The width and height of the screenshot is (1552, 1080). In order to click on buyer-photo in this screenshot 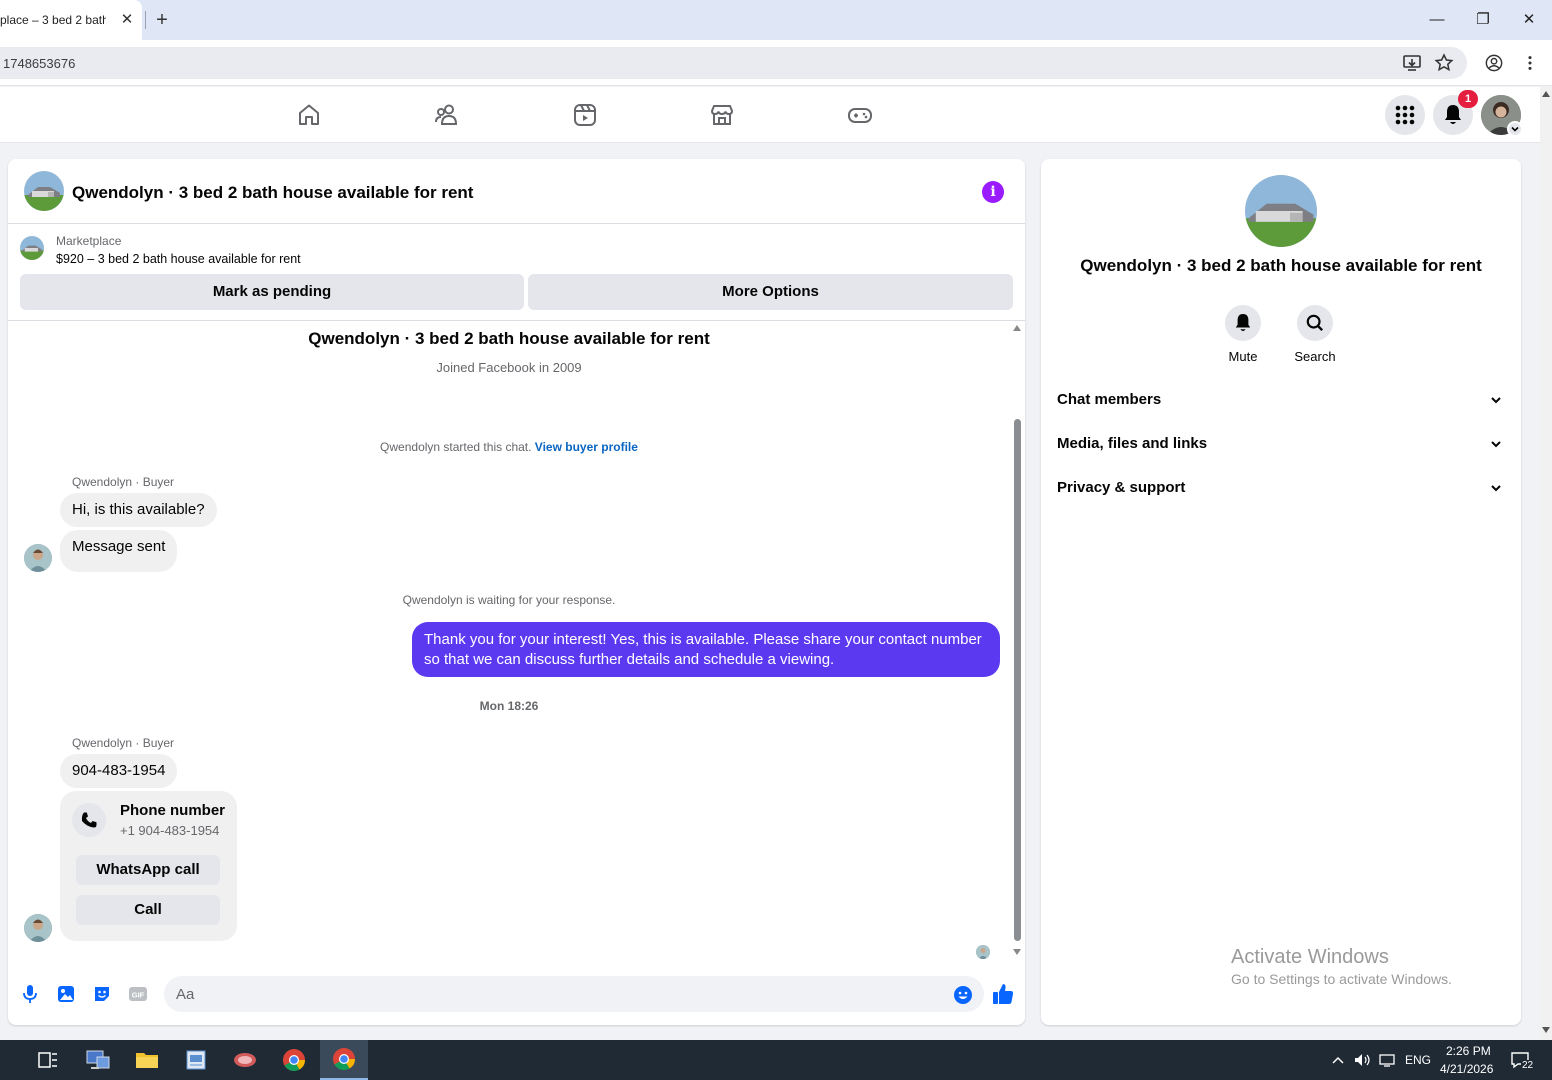, I will do `click(38, 928)`.